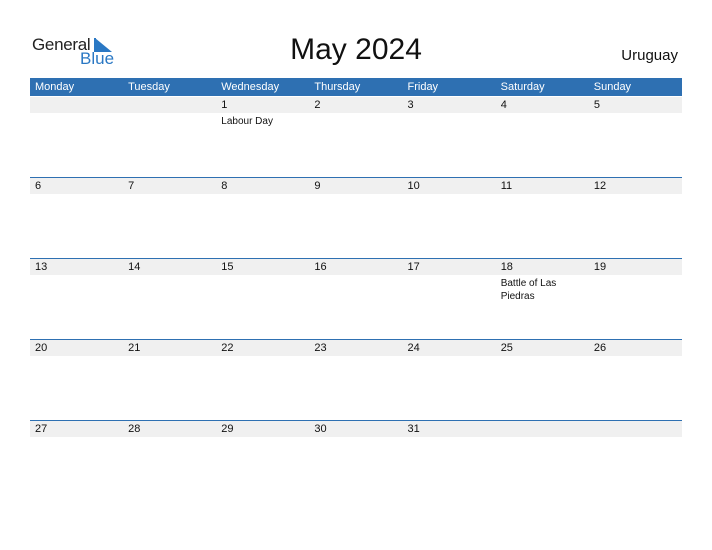 This screenshot has width=712, height=550. I want to click on day-cell: 28, so click(169, 461).